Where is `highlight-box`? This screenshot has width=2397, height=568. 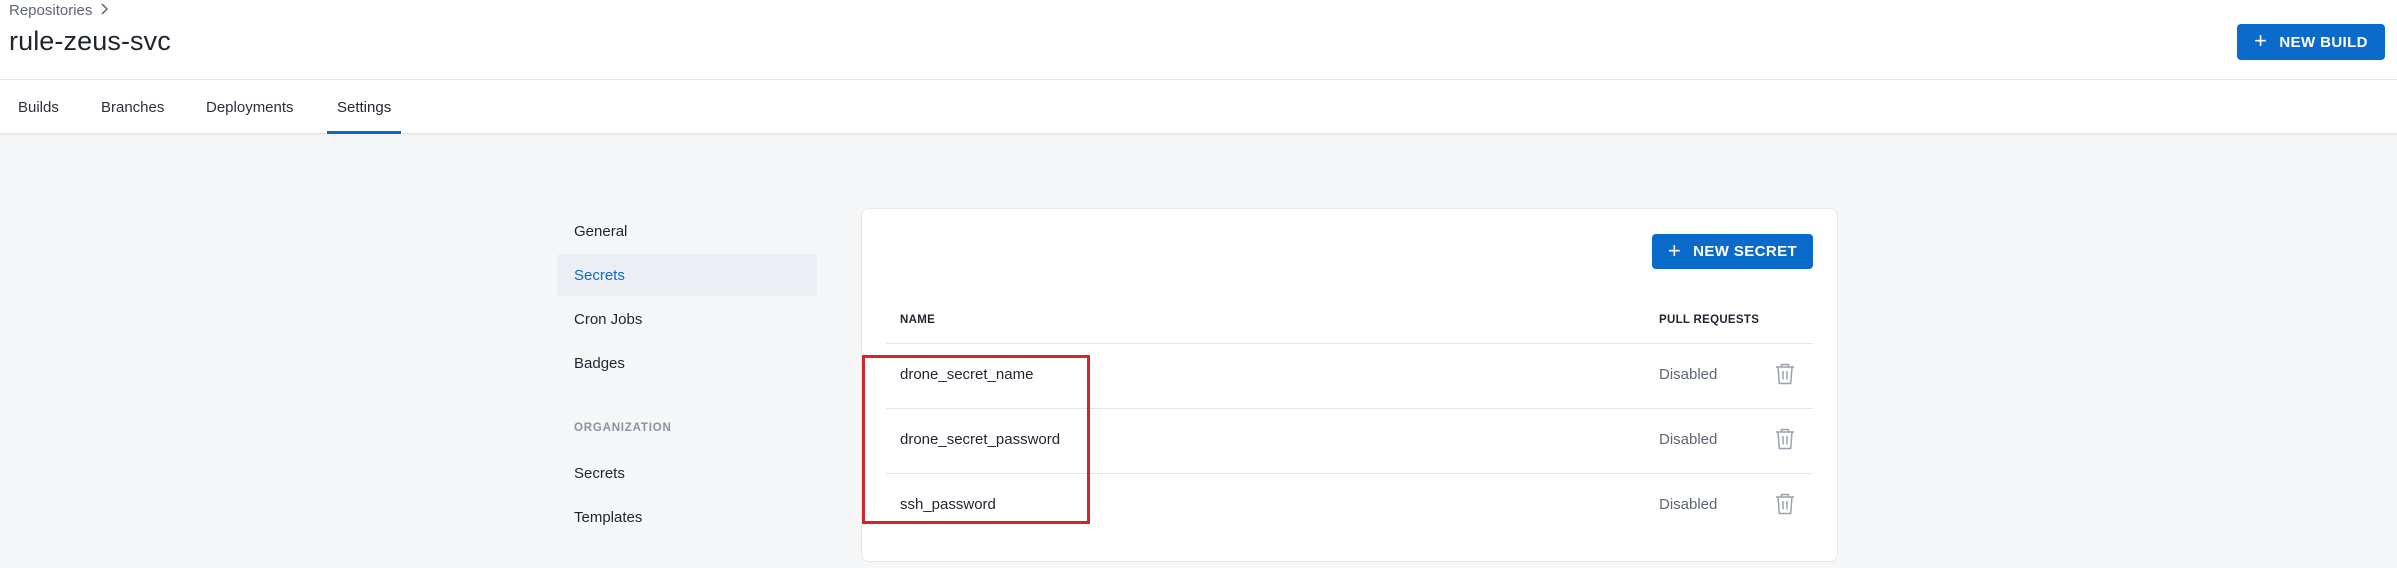 highlight-box is located at coordinates (976, 439).